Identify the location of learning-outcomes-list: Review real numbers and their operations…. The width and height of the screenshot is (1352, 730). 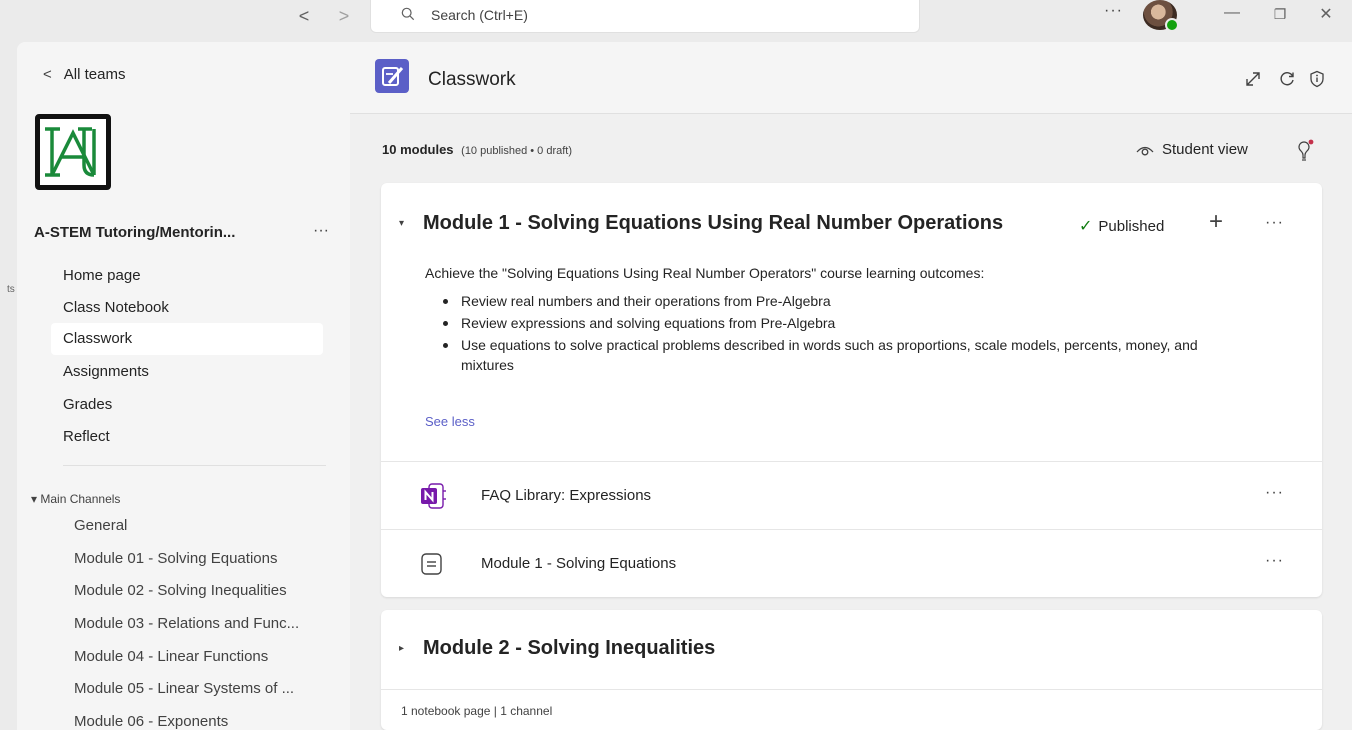
(835, 334).